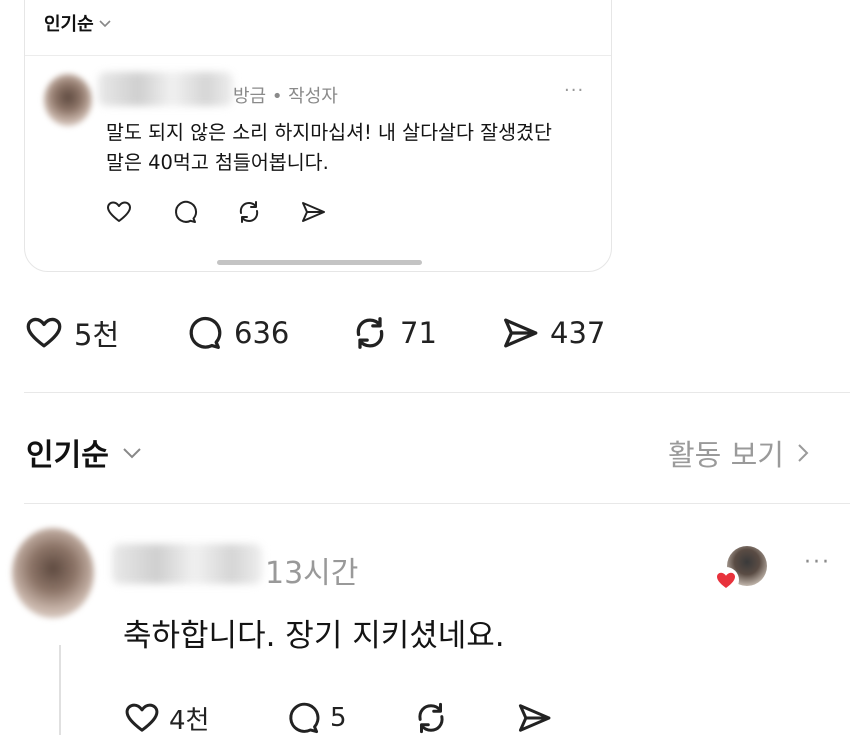  I want to click on post-repost-button: 71, so click(393, 333).